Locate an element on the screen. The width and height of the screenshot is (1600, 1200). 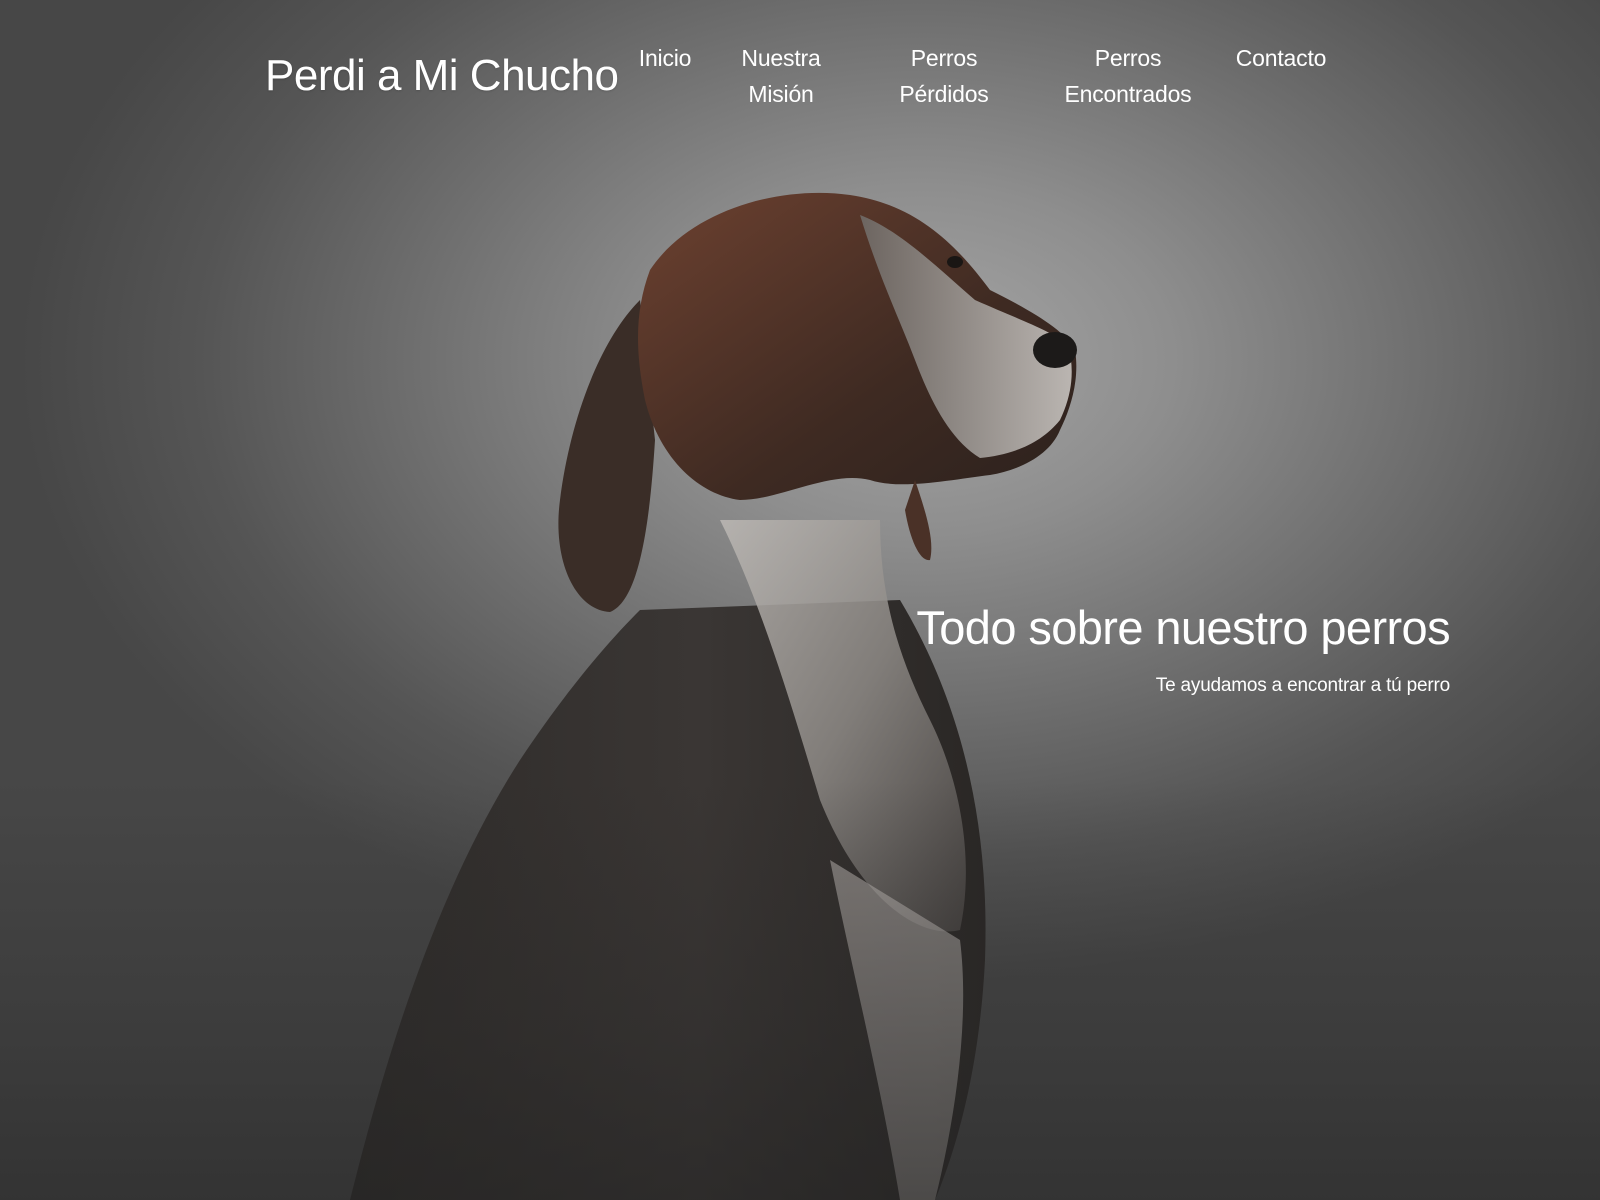
nav-item-label: Inicio is located at coordinates (665, 58).